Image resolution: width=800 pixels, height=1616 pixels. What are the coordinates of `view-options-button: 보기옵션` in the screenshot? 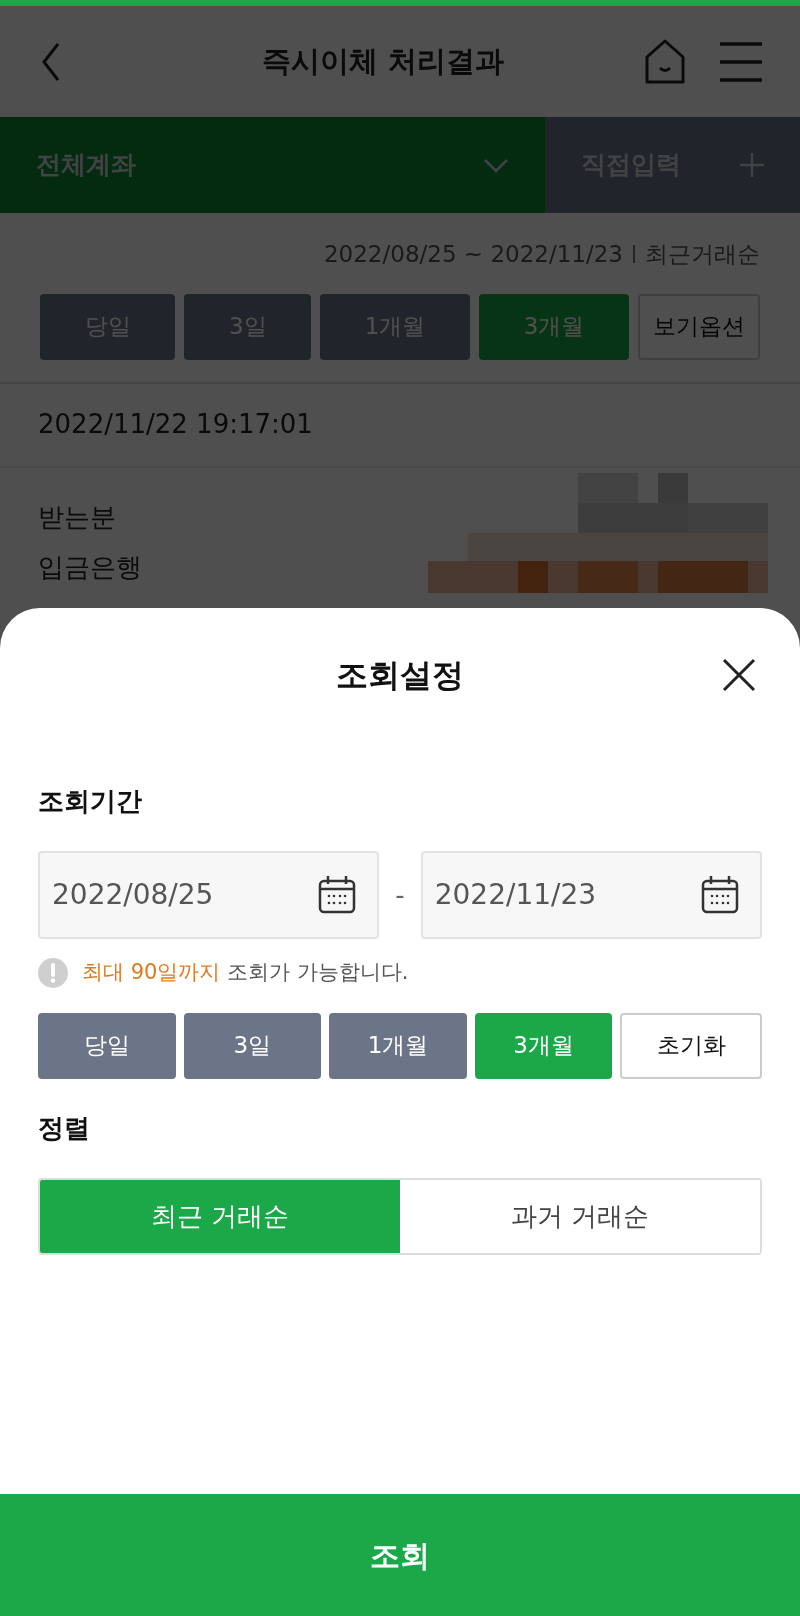 It's located at (699, 326).